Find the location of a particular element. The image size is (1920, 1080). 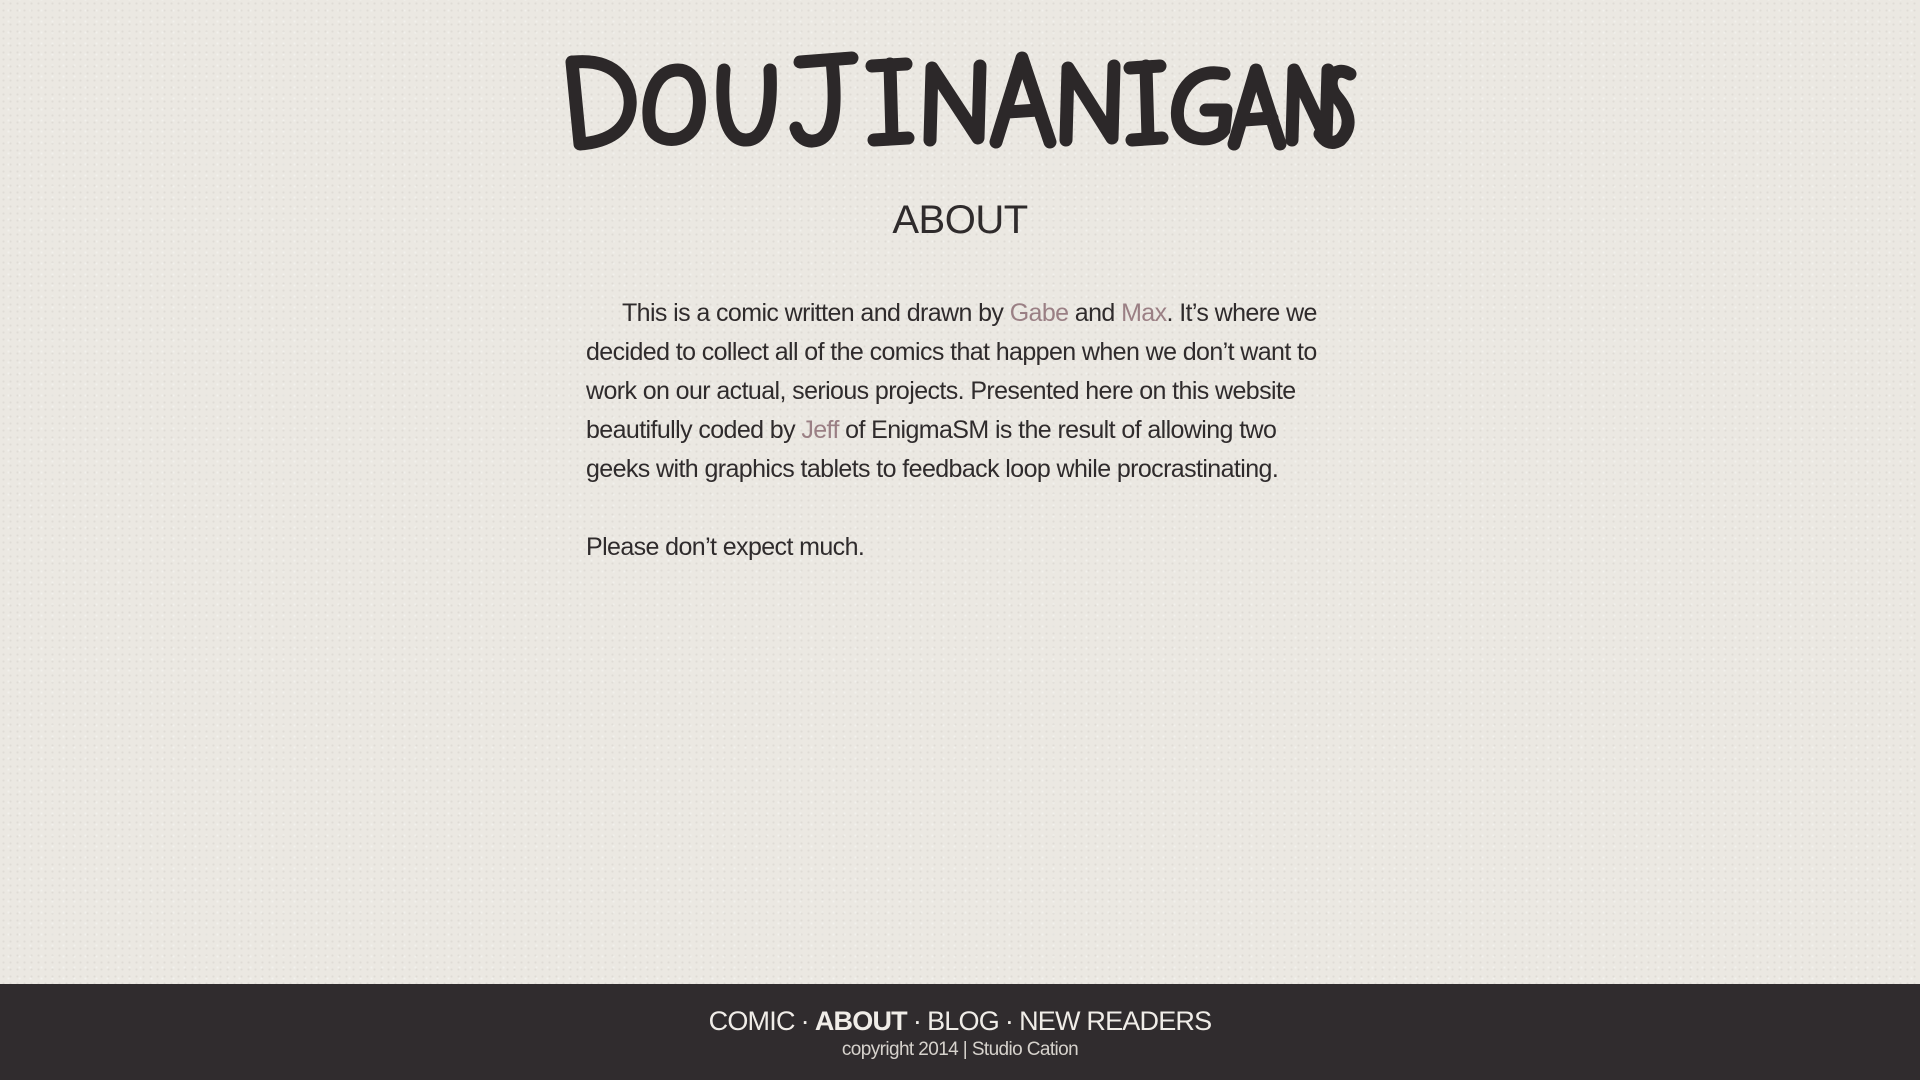

site-logo is located at coordinates (960, 100).